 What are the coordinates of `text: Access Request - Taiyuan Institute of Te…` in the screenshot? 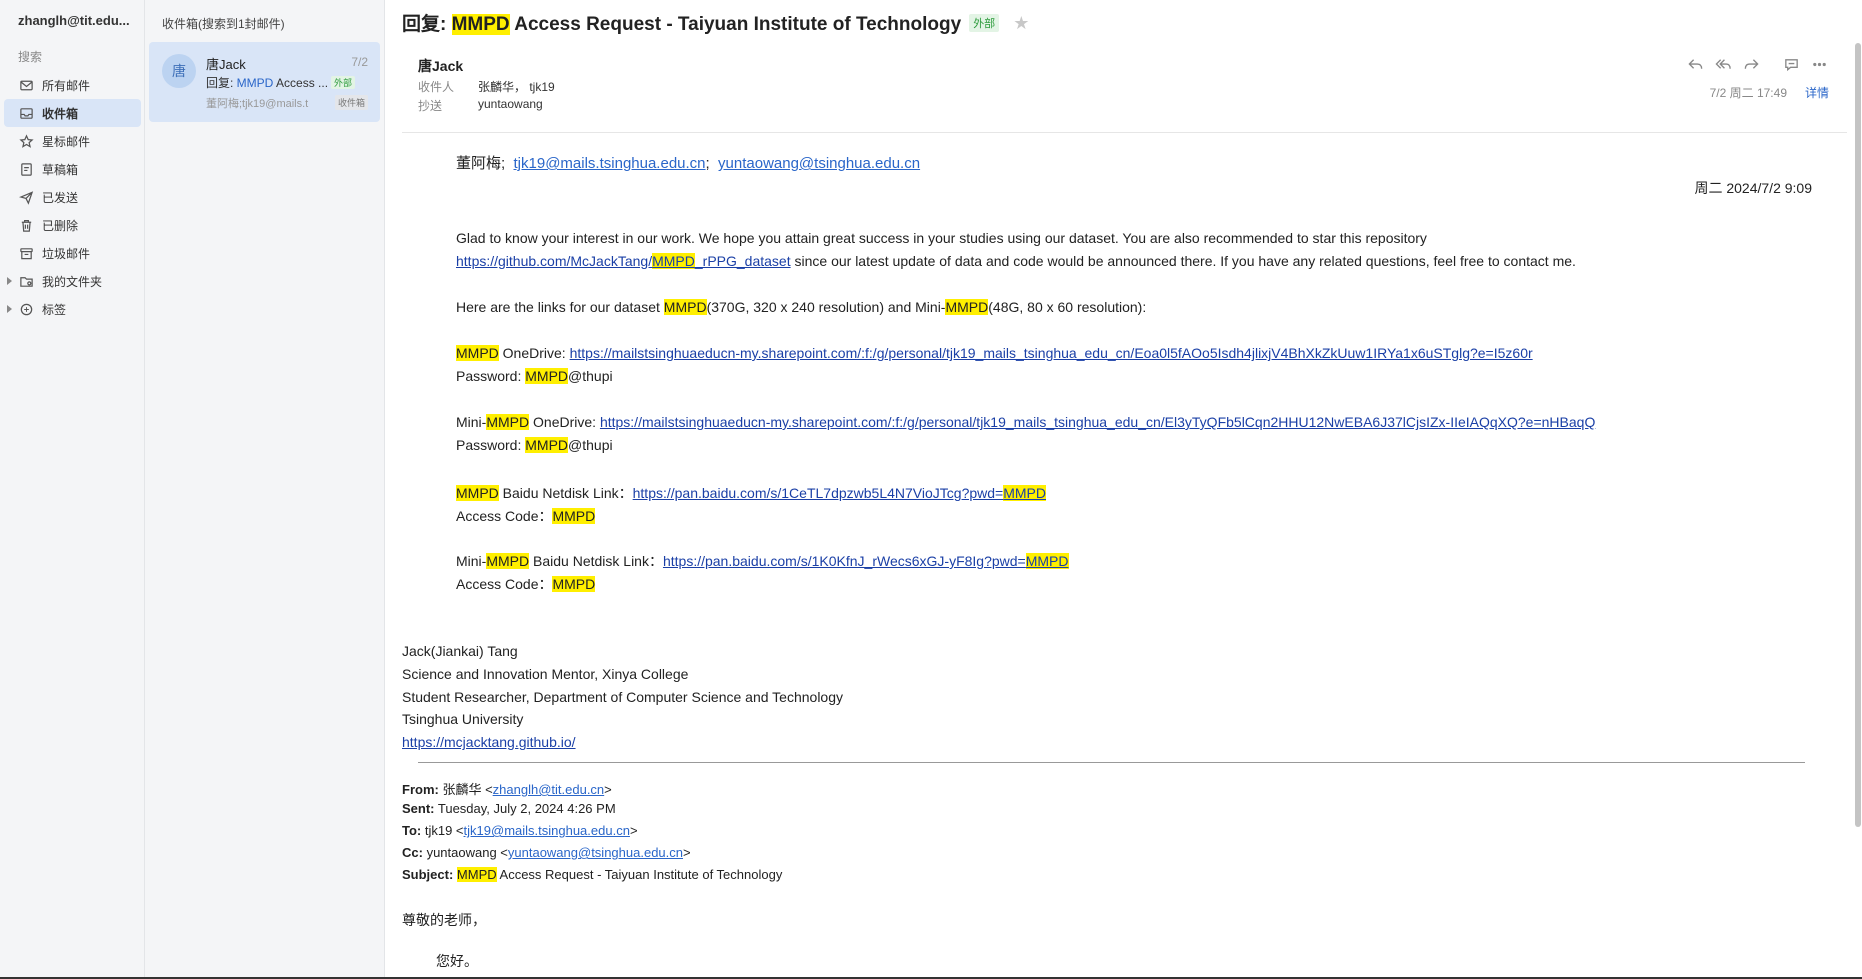 It's located at (639, 874).